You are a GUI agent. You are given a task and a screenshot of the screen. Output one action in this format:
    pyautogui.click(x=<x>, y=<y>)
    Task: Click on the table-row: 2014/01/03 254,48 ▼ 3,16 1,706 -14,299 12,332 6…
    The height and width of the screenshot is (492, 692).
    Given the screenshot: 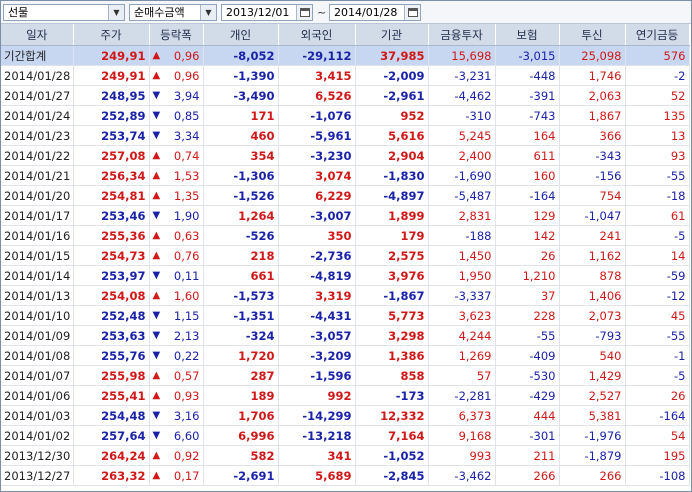 What is the action you would take?
    pyautogui.click(x=345, y=415)
    